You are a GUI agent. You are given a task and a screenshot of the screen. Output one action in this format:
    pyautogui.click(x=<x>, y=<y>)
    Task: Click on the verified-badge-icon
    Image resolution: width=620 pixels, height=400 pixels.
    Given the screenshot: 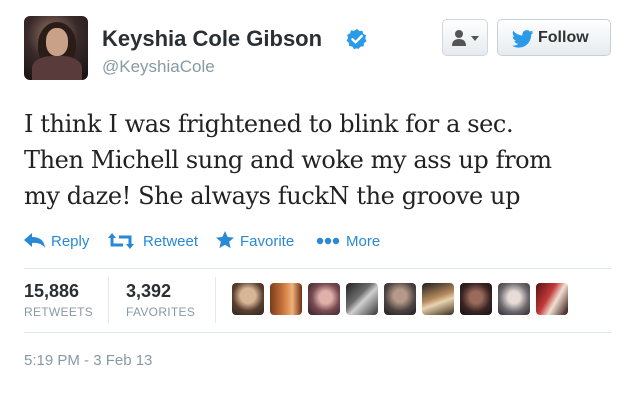 What is the action you would take?
    pyautogui.click(x=356, y=39)
    